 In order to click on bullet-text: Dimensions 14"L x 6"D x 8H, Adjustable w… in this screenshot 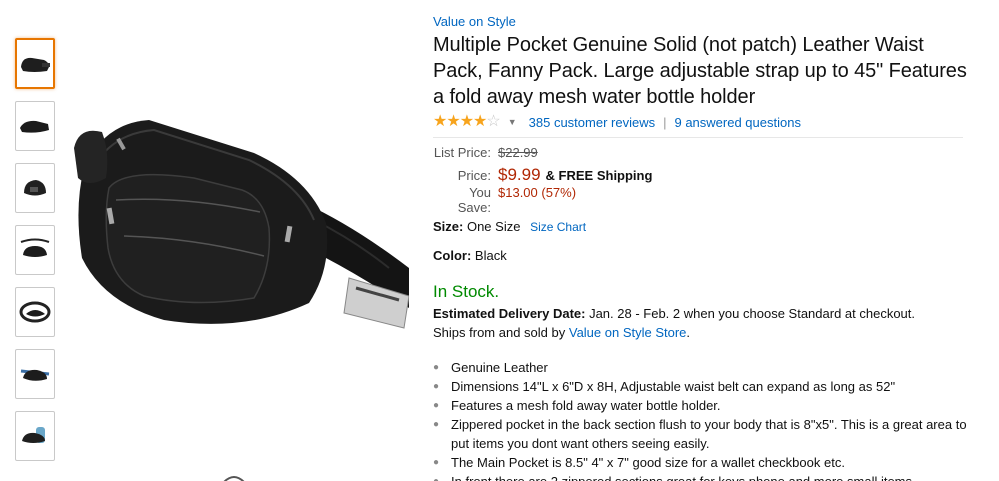, I will do `click(673, 386)`.